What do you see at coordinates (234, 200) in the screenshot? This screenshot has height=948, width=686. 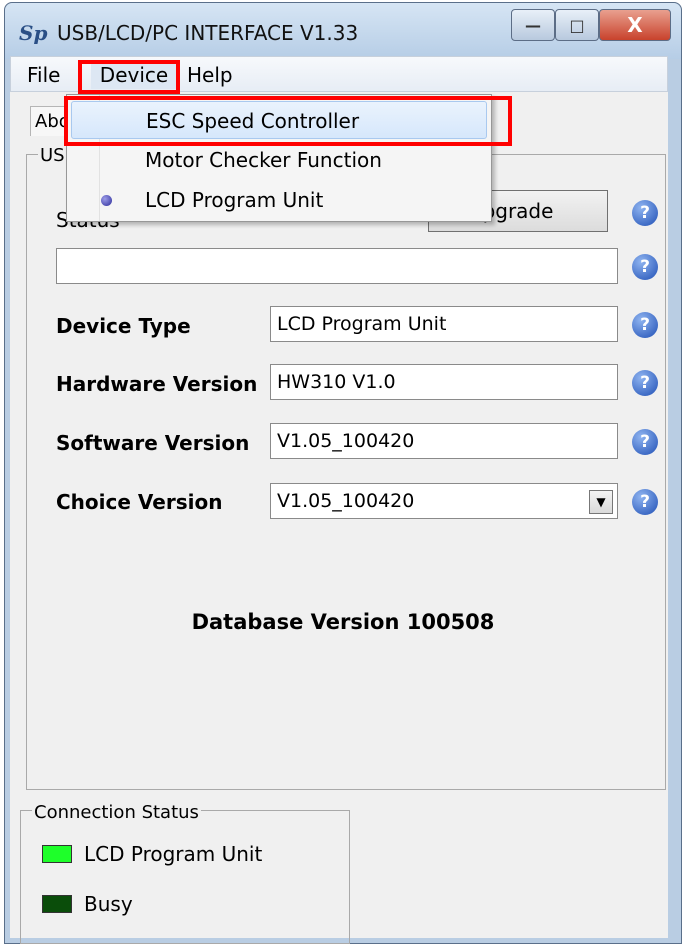 I see `menu-item-label: LCD Program Unit` at bounding box center [234, 200].